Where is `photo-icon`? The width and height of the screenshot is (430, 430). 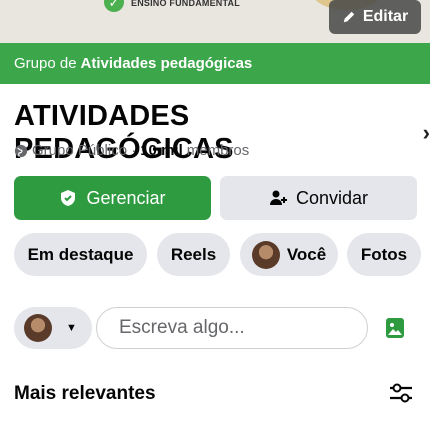 photo-icon is located at coordinates (395, 328).